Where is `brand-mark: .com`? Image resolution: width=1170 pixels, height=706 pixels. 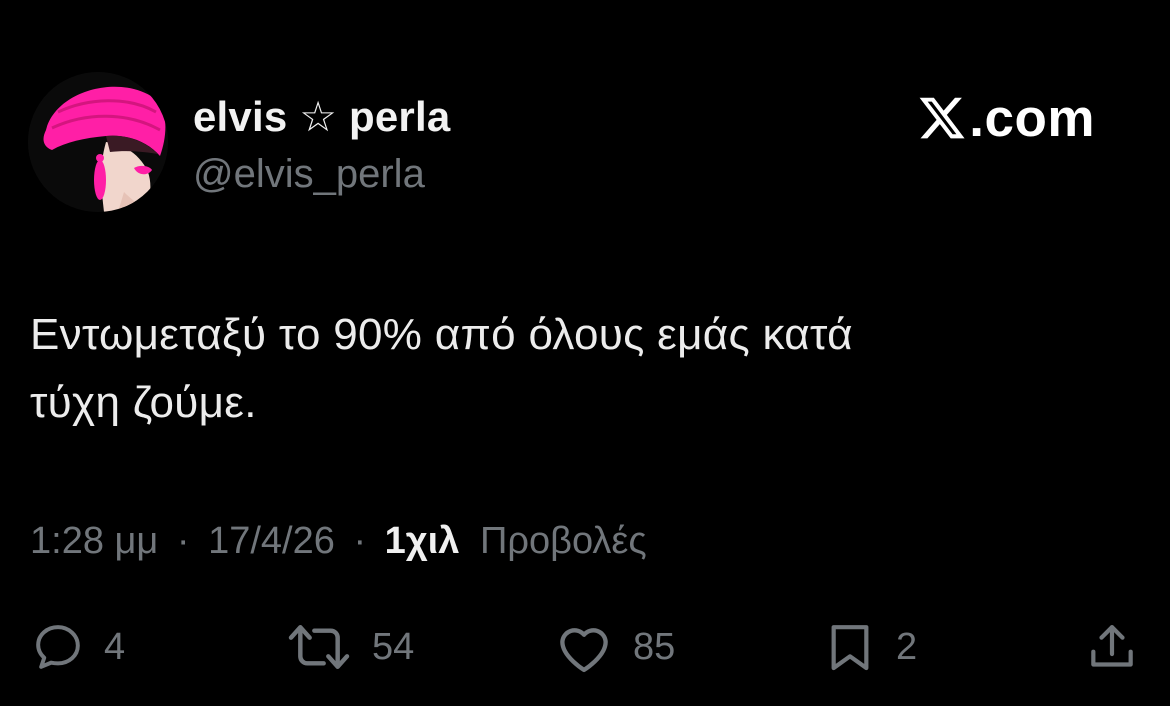 brand-mark: .com is located at coordinates (1006, 118).